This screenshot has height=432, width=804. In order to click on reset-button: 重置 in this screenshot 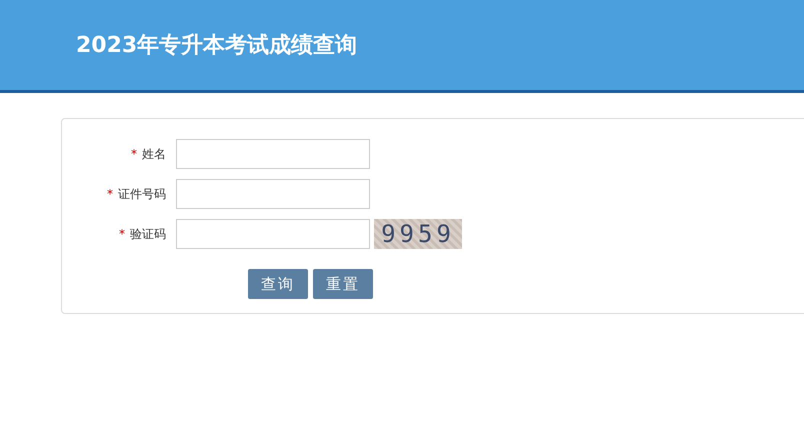, I will do `click(343, 284)`.